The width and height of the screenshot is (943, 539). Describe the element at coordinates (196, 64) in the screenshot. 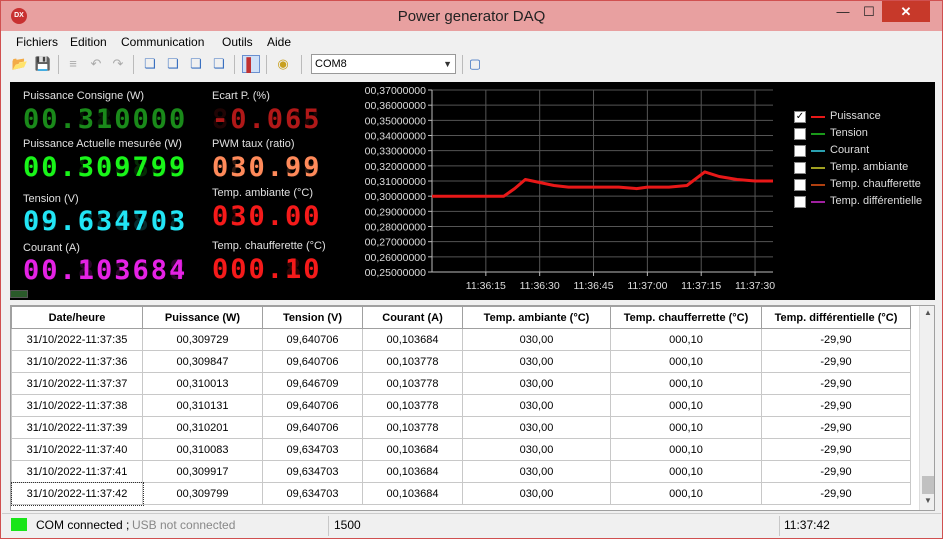

I see `copy-icon-3: ❏` at that location.